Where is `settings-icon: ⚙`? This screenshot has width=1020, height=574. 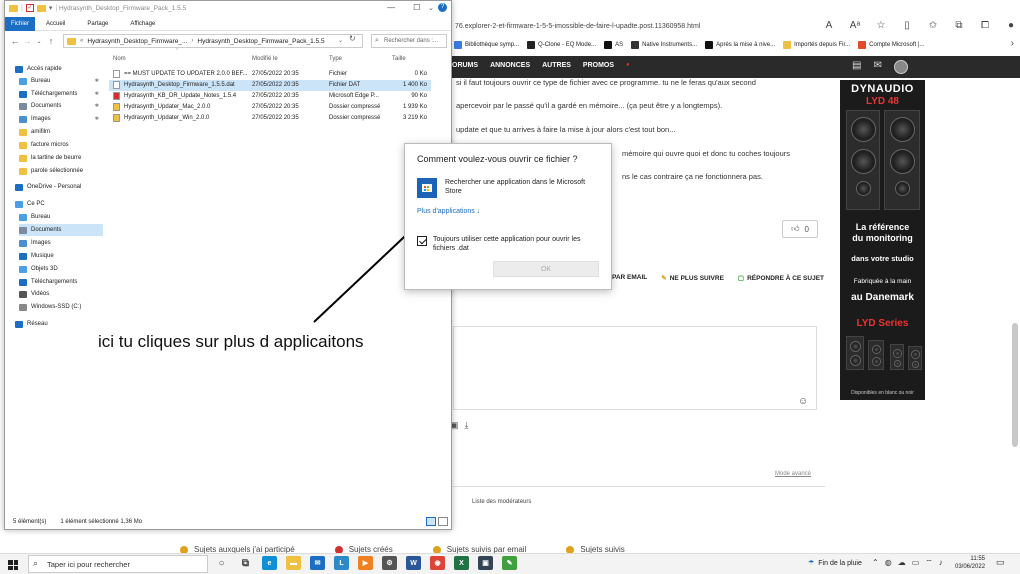 settings-icon: ⚙ is located at coordinates (389, 563).